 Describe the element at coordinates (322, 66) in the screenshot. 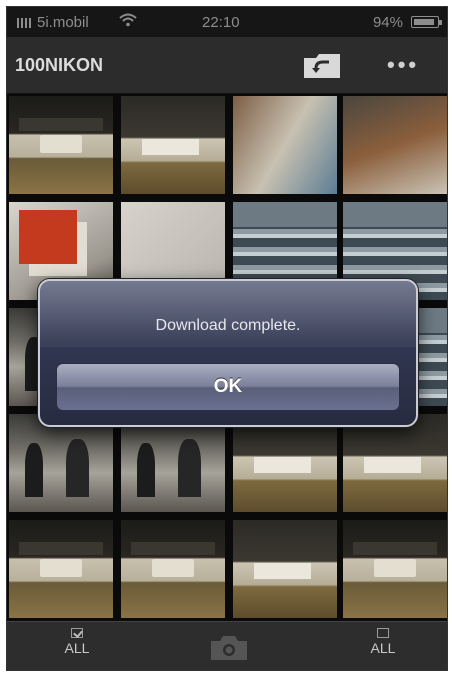

I see `folder-back-icon` at that location.